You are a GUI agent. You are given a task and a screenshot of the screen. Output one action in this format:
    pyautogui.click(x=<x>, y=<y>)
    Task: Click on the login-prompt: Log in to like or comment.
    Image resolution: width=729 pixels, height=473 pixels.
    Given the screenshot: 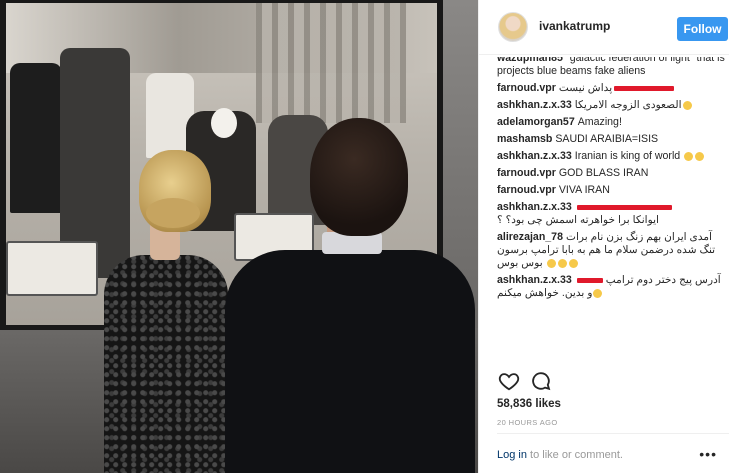 What is the action you would take?
    pyautogui.click(x=560, y=455)
    